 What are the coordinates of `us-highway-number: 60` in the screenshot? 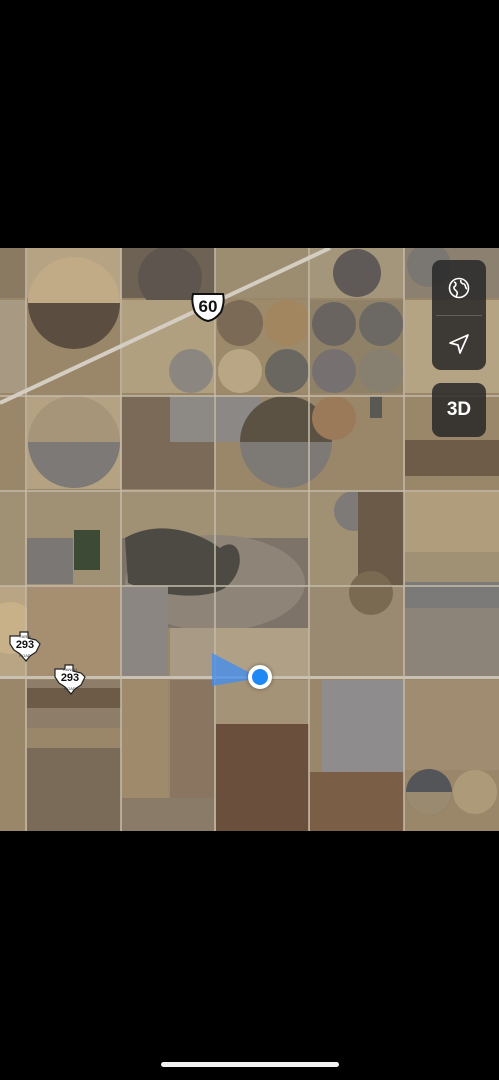 It's located at (208, 306).